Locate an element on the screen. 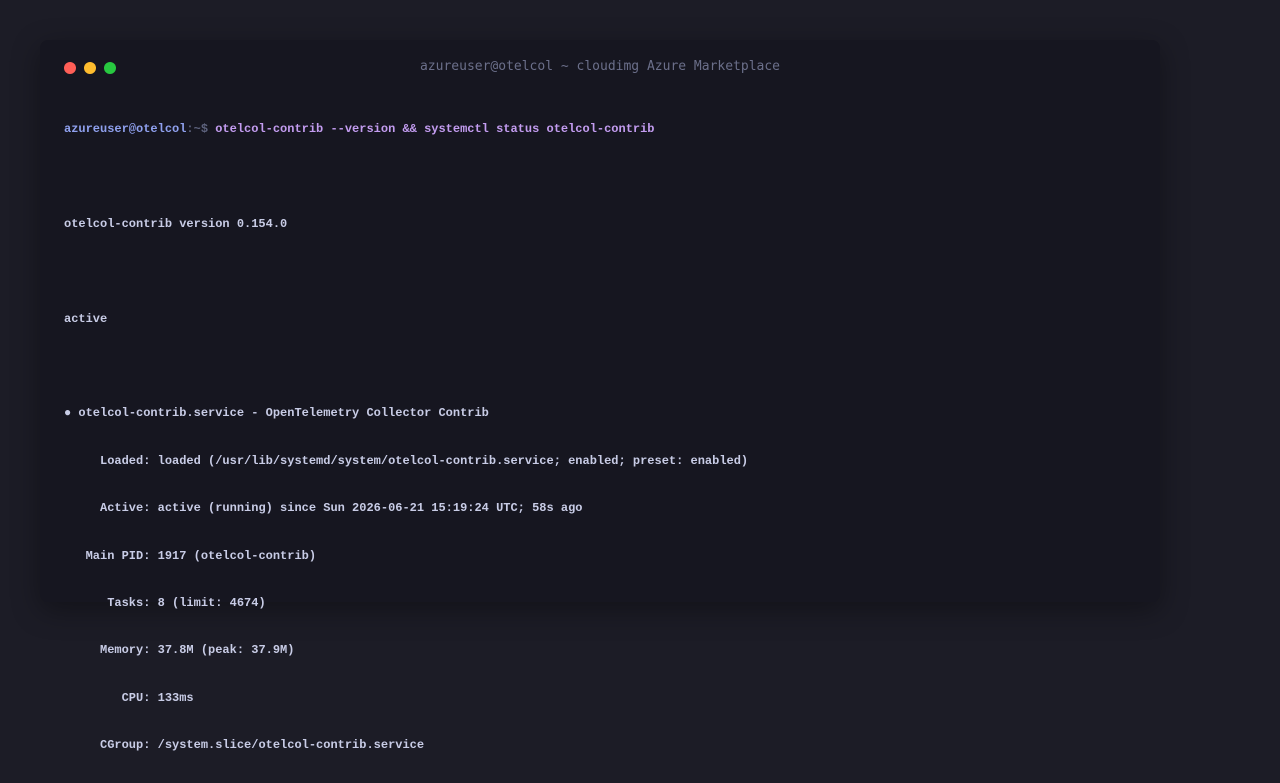  field-value: 133ms is located at coordinates (175, 697).